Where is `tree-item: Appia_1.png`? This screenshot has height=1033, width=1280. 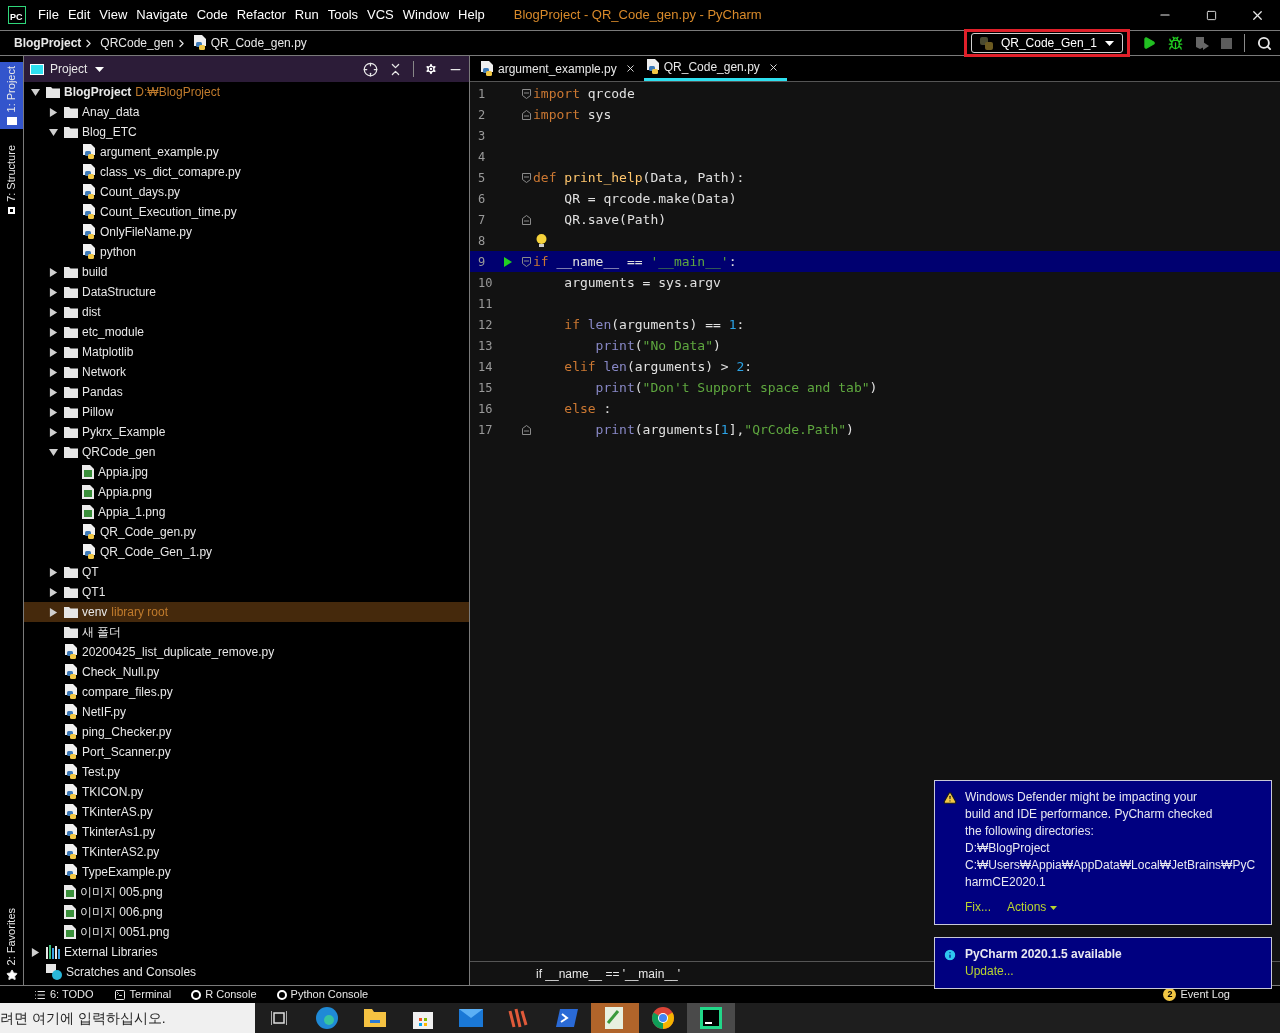
tree-item: Appia_1.png is located at coordinates (246, 512).